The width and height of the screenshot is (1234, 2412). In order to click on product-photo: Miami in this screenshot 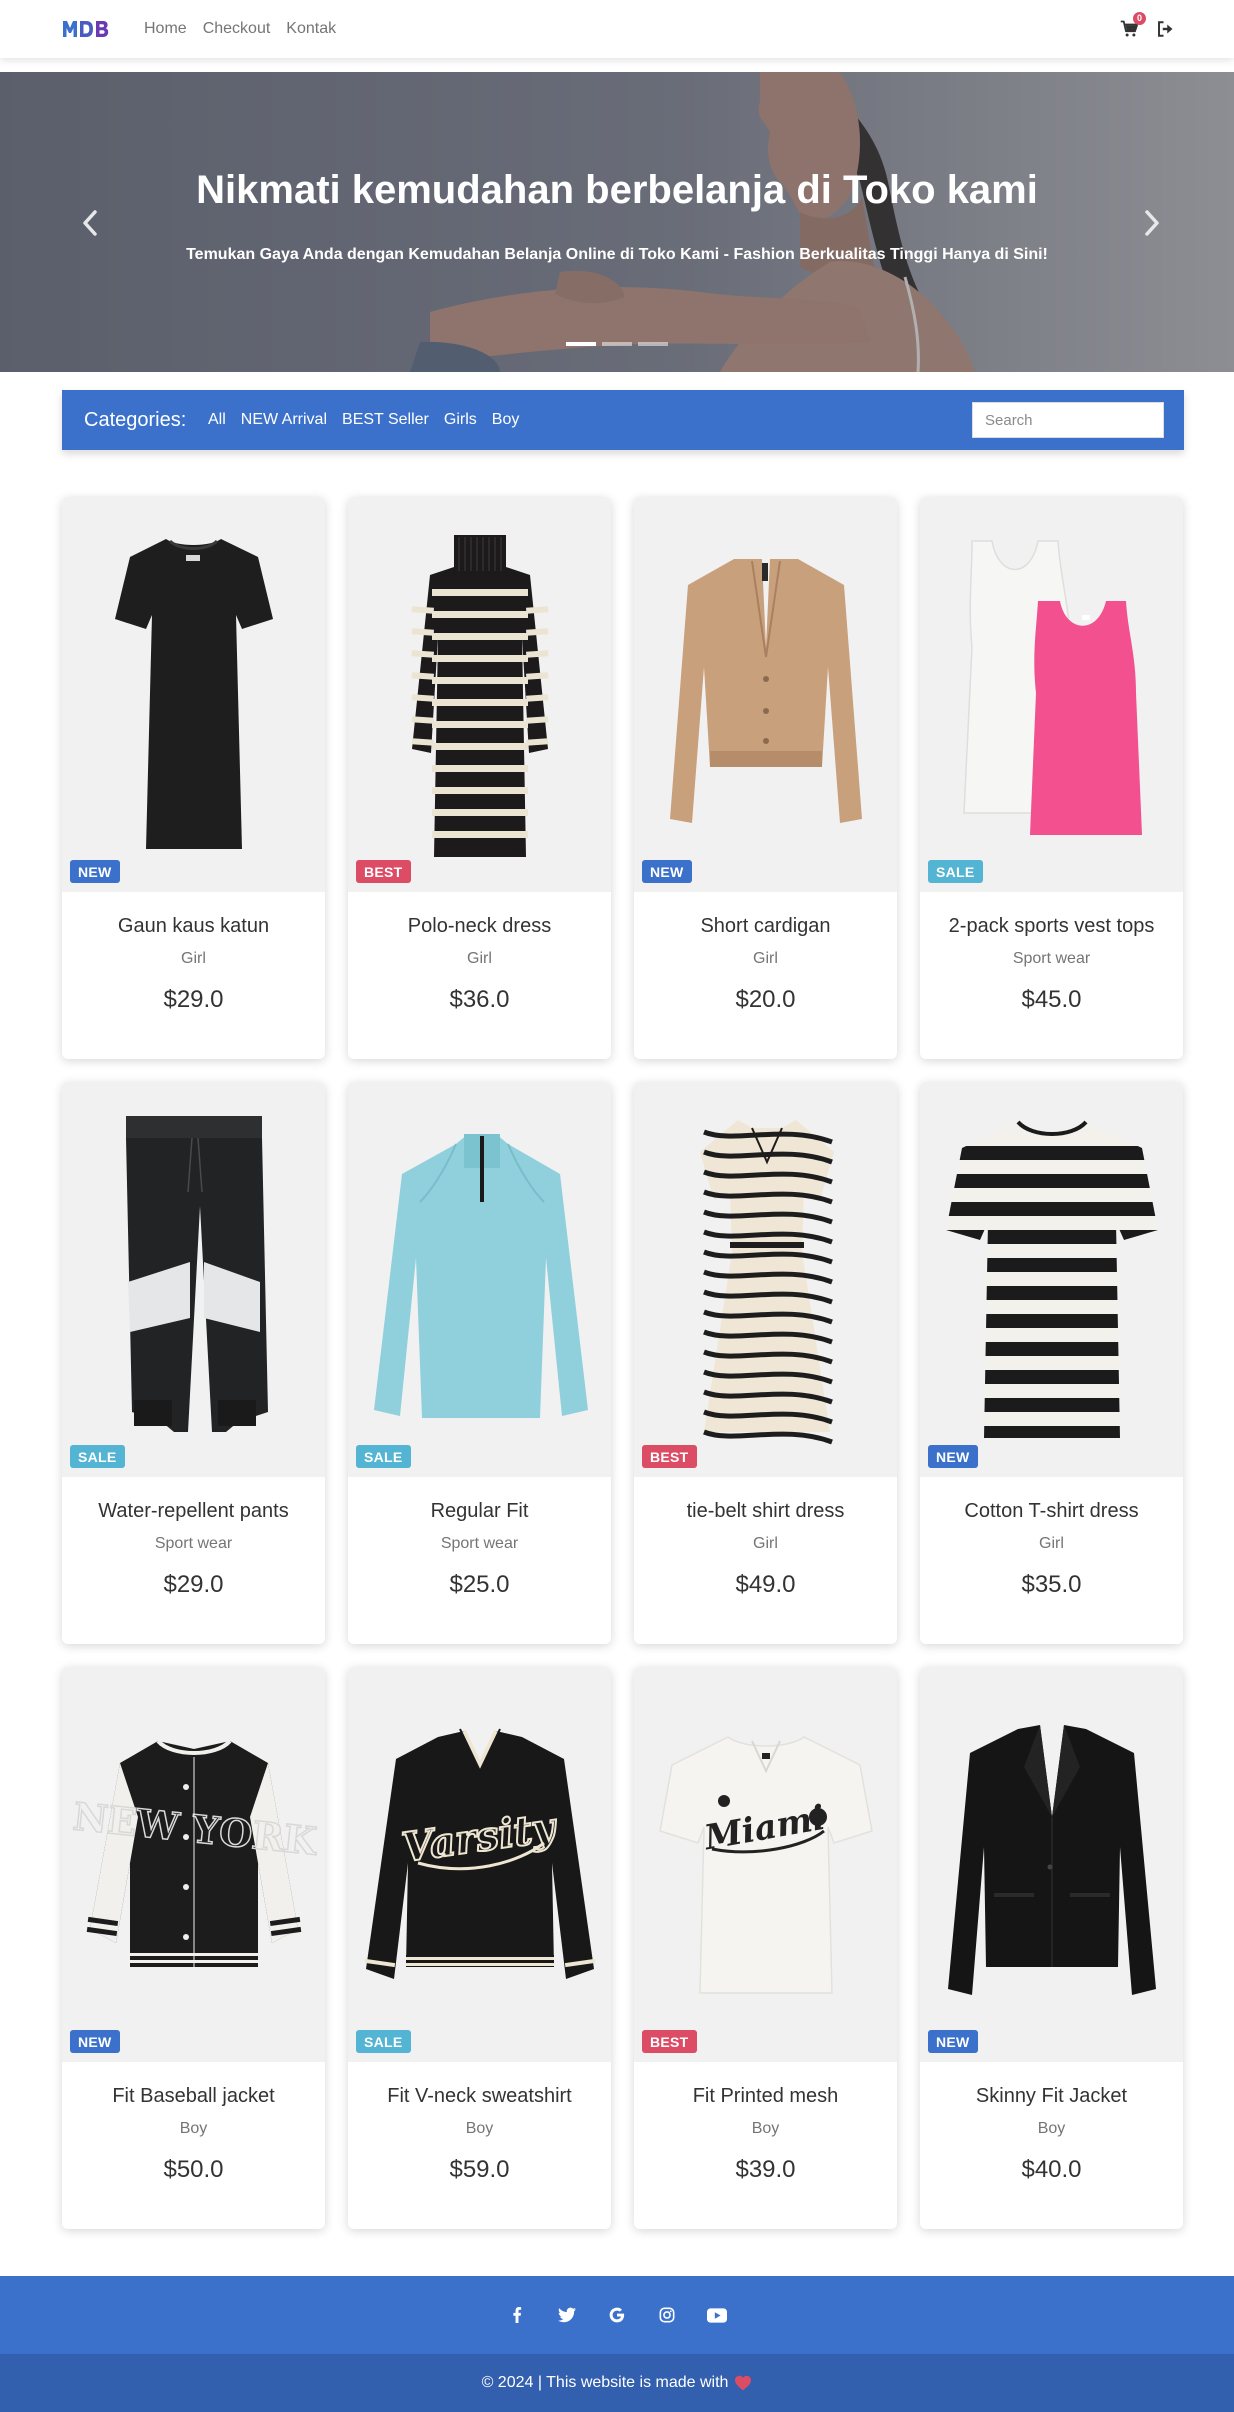, I will do `click(766, 1865)`.